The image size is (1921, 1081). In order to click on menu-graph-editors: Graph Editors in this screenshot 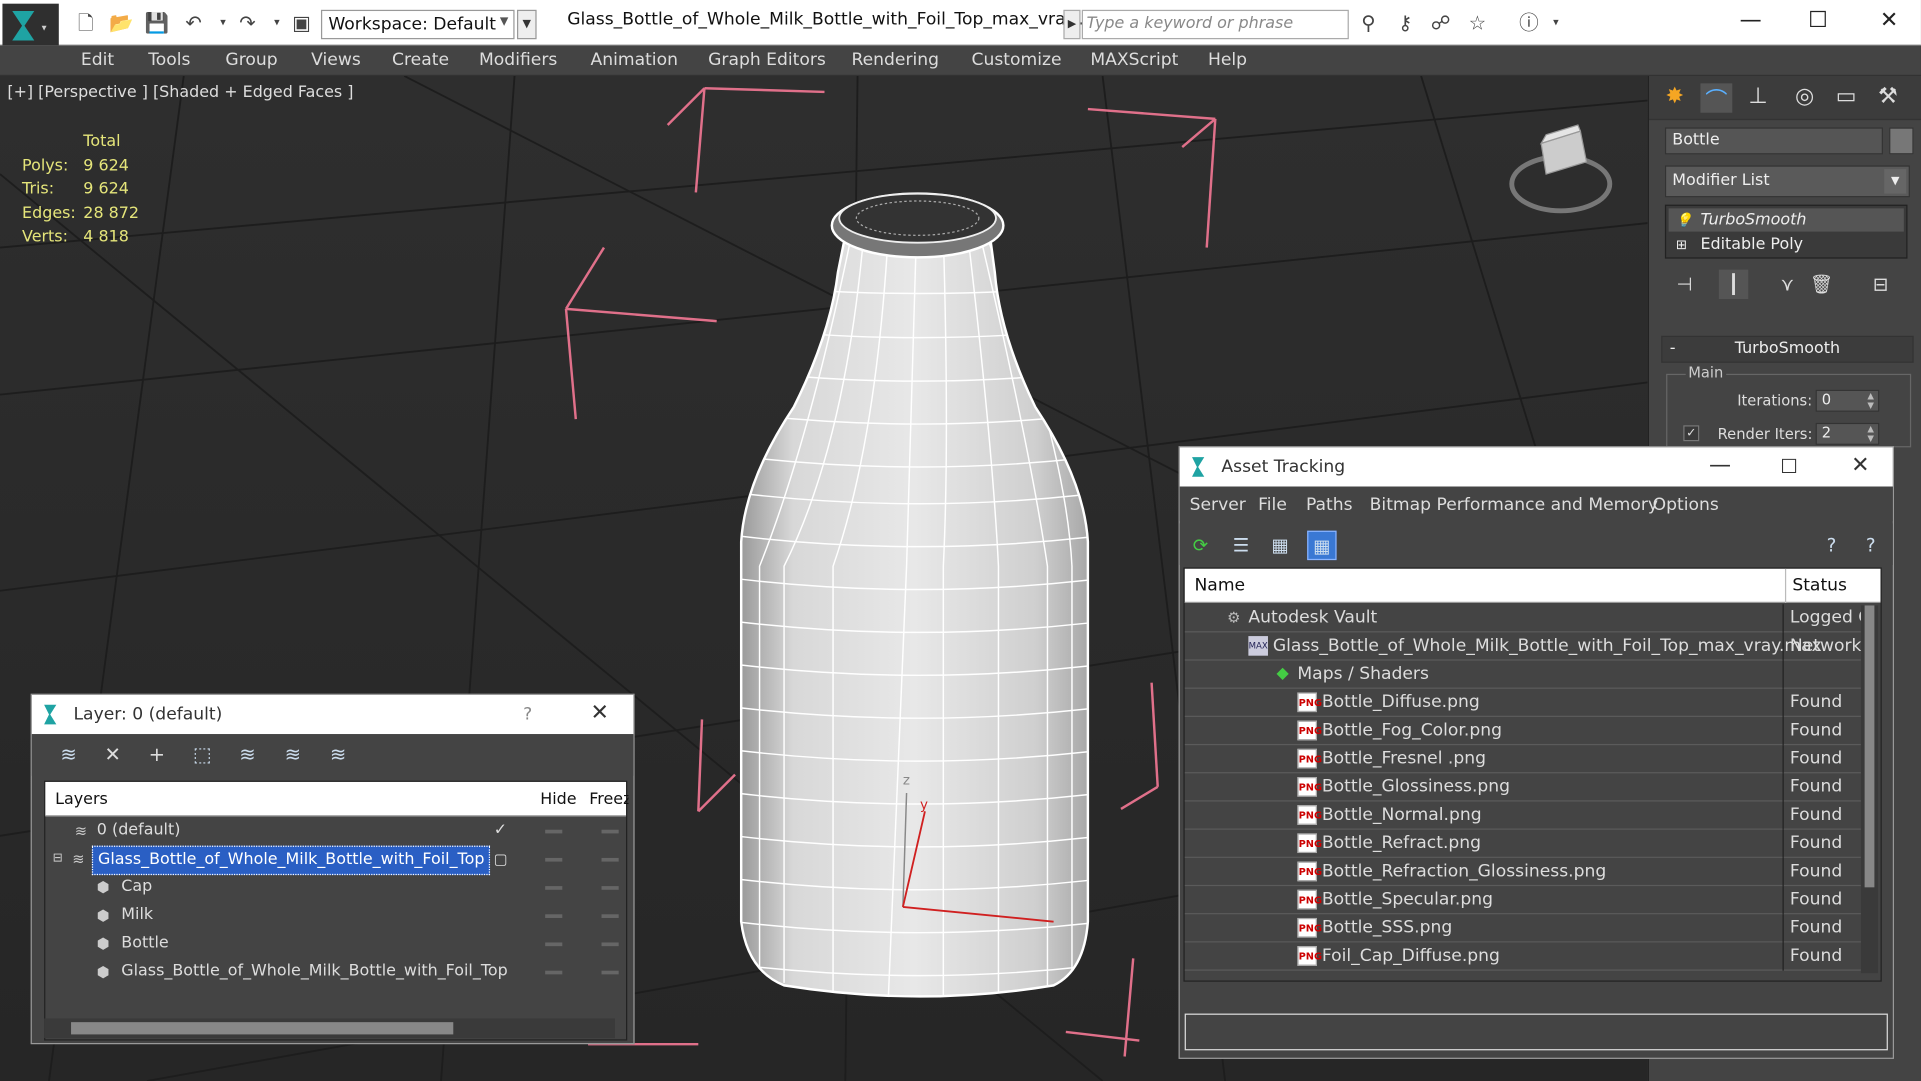, I will do `click(767, 60)`.